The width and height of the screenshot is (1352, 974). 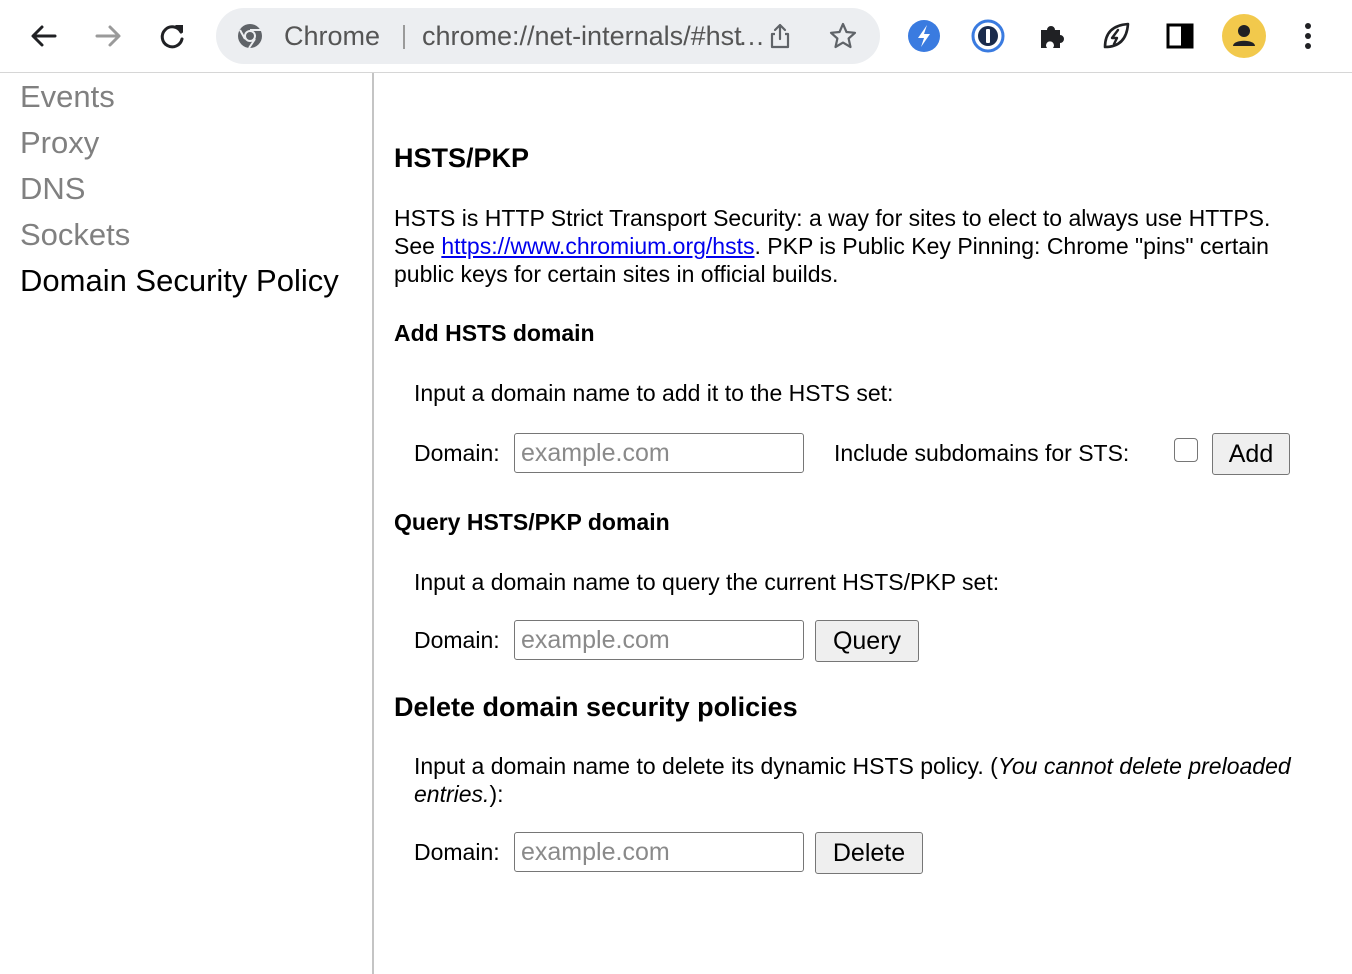 I want to click on side-panel-icon, so click(x=1180, y=36).